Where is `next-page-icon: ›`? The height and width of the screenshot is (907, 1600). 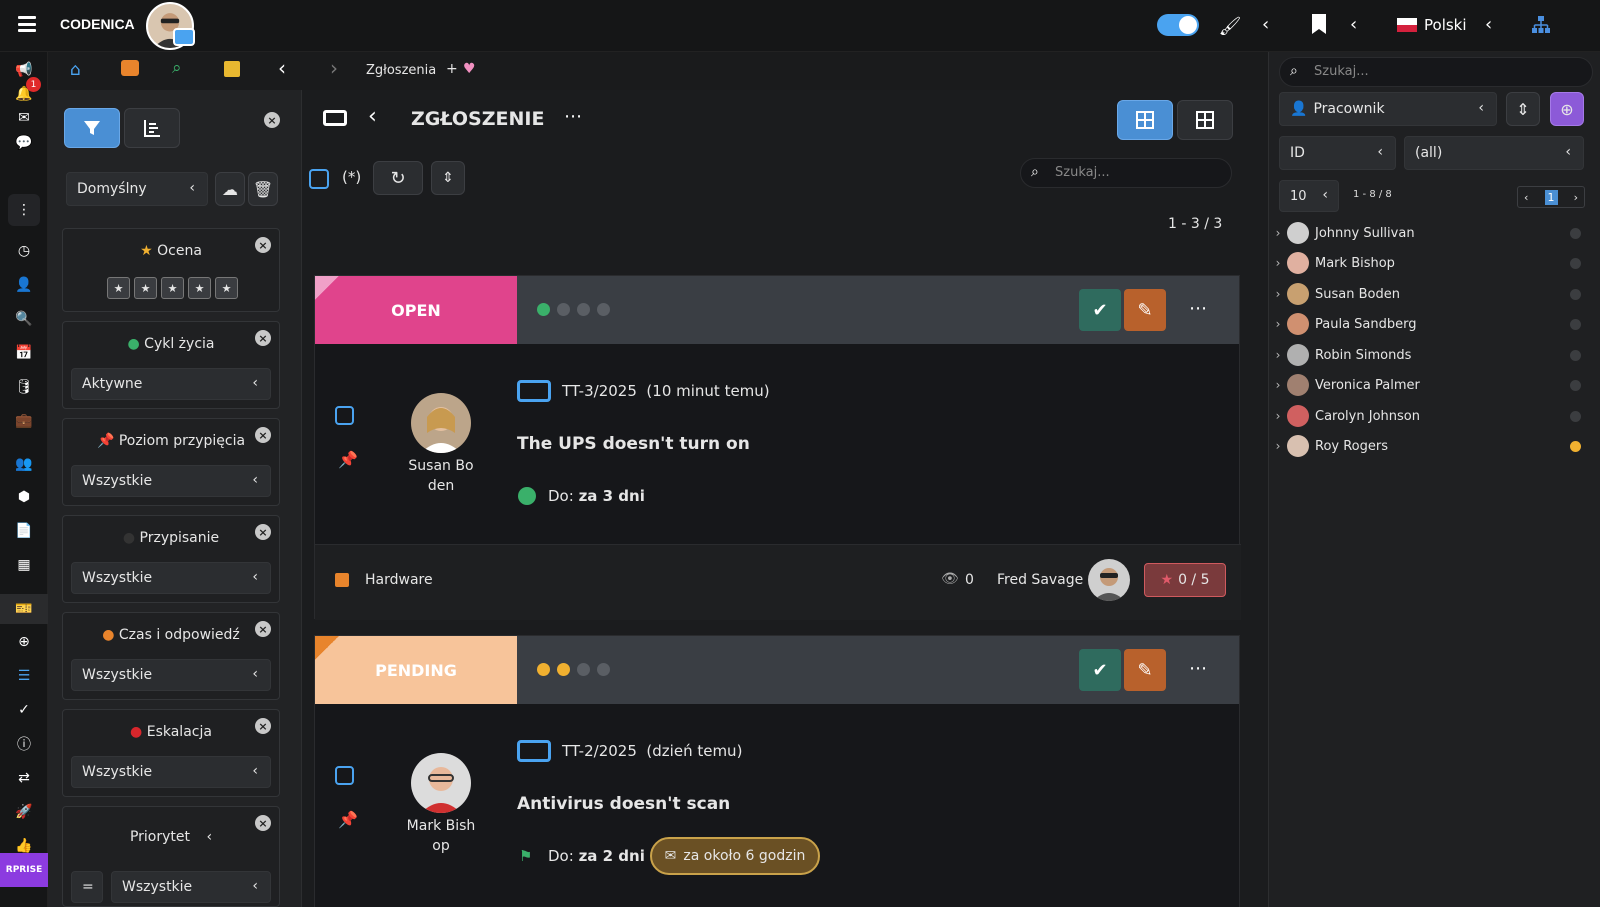
next-page-icon: › is located at coordinates (1576, 197).